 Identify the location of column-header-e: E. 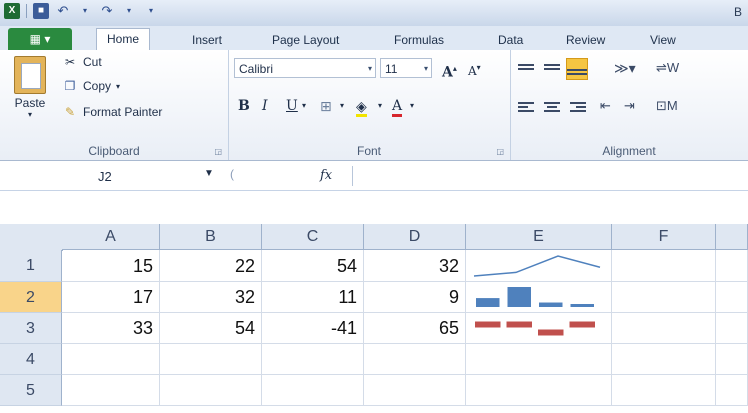
(539, 237).